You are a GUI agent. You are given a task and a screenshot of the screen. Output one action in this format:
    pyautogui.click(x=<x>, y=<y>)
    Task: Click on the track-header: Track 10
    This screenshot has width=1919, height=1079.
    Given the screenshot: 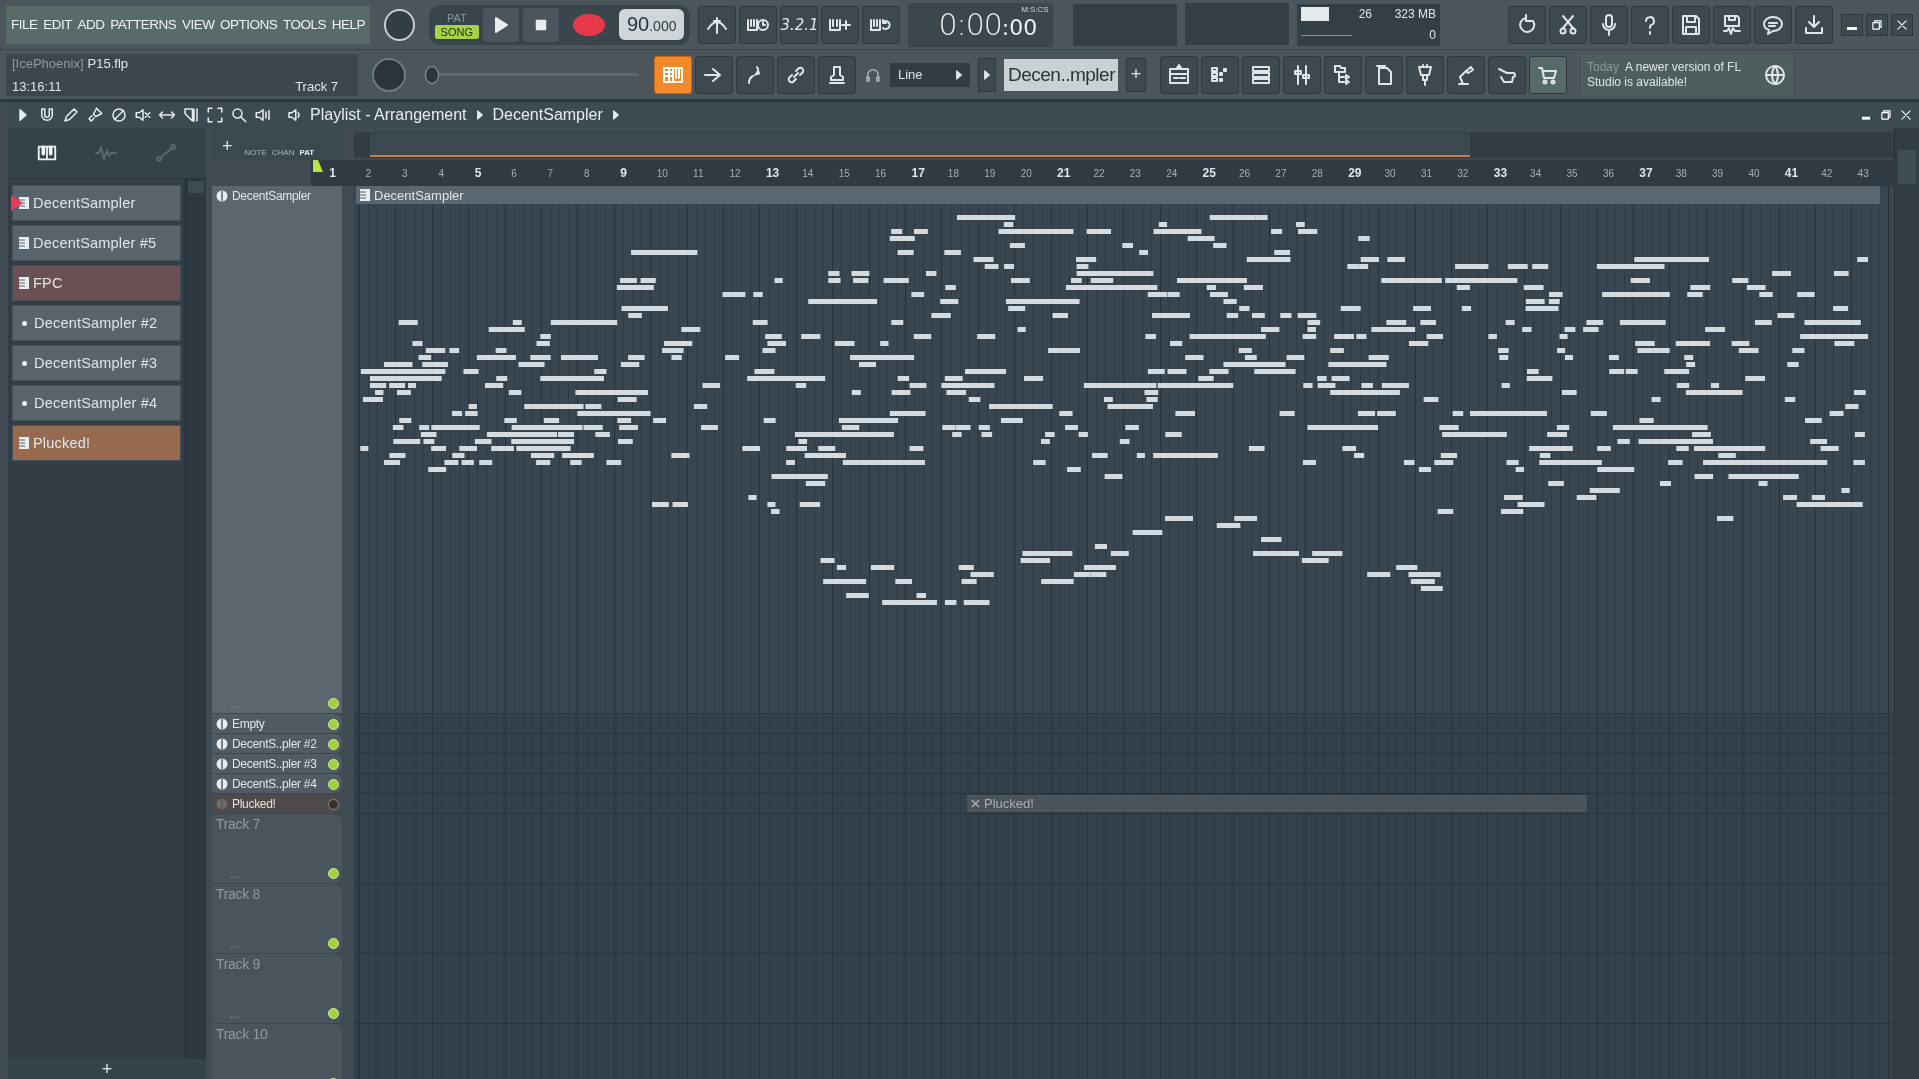 What is the action you would take?
    pyautogui.click(x=277, y=1051)
    